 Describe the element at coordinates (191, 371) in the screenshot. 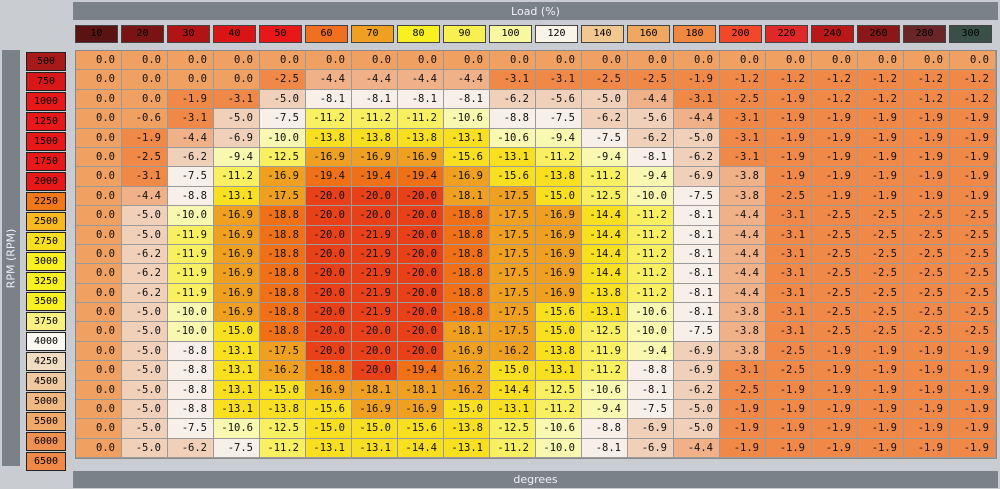

I see `timing-cell: -8.8` at that location.